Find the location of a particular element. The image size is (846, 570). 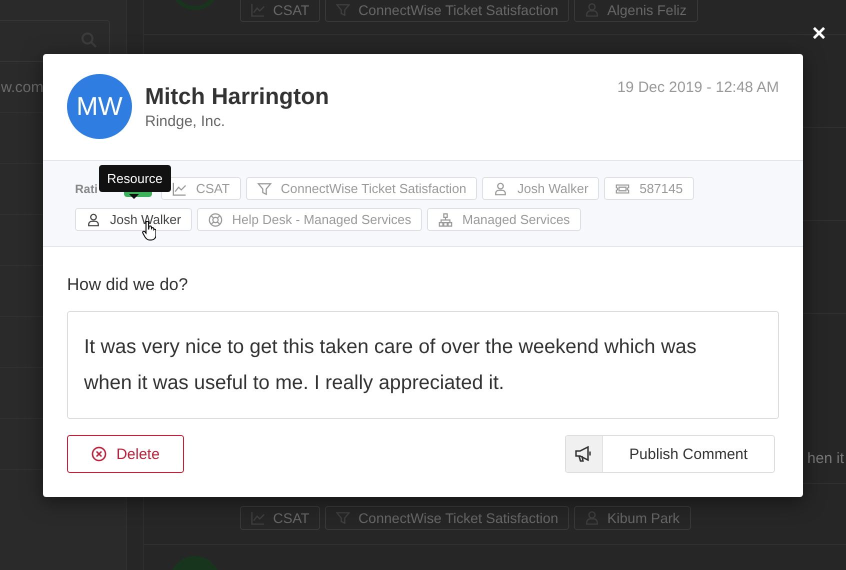

tag: Kibum Park is located at coordinates (632, 518).